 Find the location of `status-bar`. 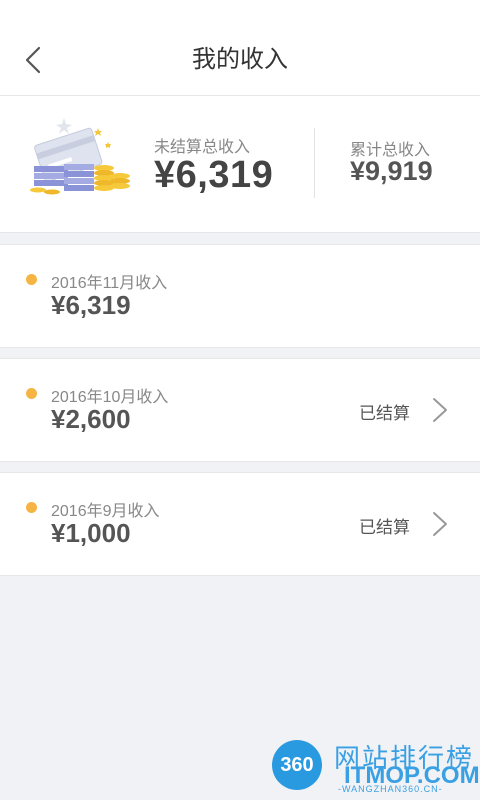

status-bar is located at coordinates (240, 12).